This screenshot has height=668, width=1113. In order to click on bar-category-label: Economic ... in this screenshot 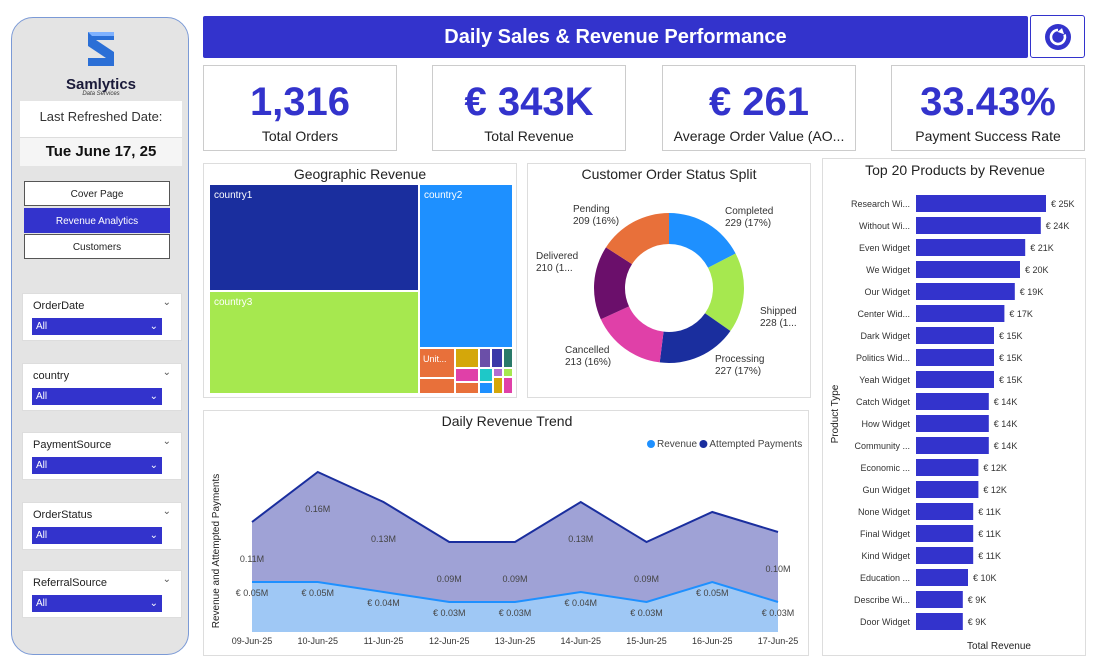, I will do `click(885, 468)`.